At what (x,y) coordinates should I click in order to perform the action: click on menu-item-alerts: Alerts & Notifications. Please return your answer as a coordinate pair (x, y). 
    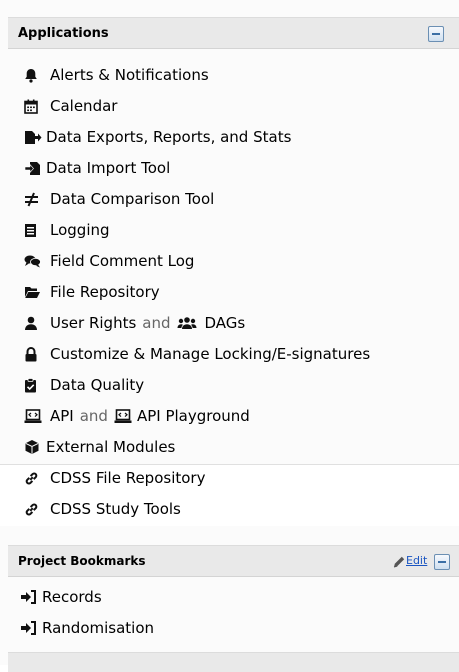
    Looking at the image, I should click on (116, 75).